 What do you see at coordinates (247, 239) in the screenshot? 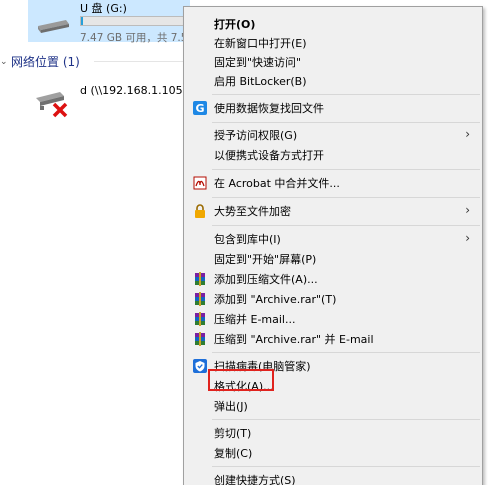
I see `menu-label-include-library: 包含到库中(I)` at bounding box center [247, 239].